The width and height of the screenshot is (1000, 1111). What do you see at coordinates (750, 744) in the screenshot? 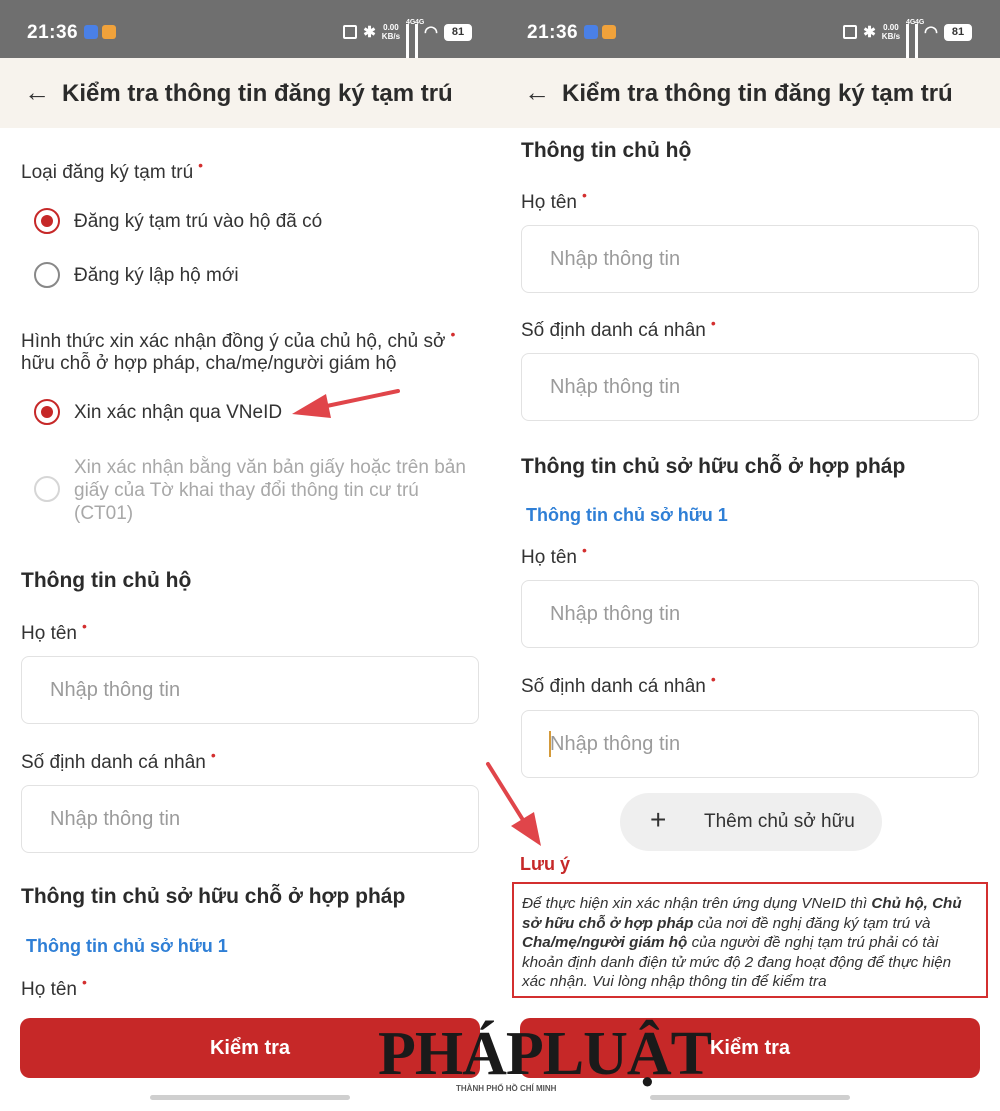
I see `owner-id-input: Nhập thông tin` at bounding box center [750, 744].